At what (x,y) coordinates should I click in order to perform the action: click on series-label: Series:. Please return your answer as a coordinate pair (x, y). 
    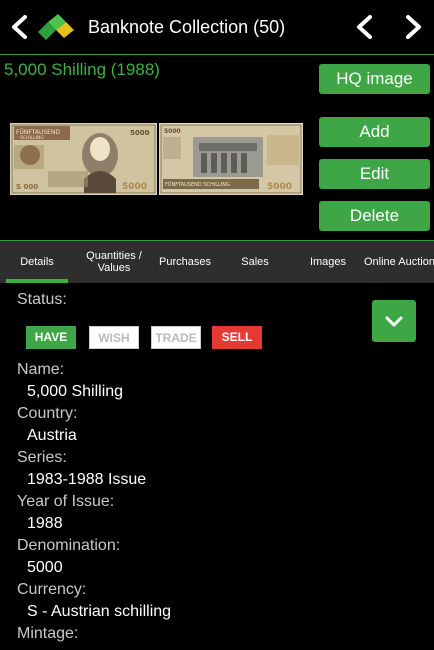
    Looking at the image, I should click on (42, 457).